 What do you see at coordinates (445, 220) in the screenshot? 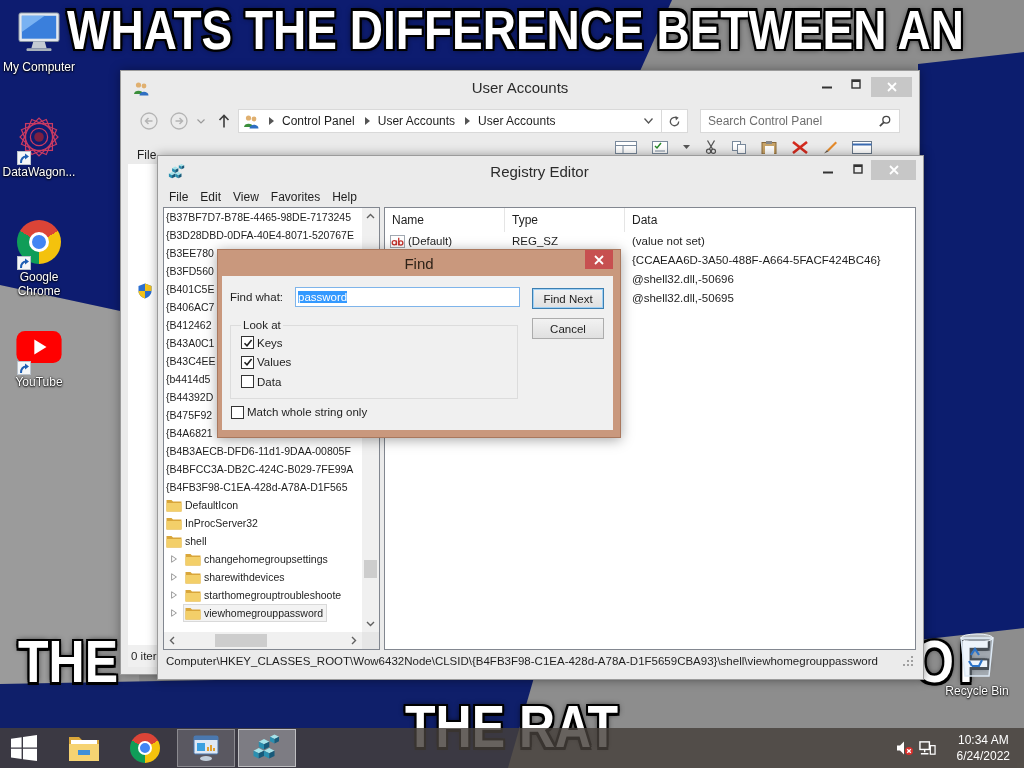
I see `column-header: Name` at bounding box center [445, 220].